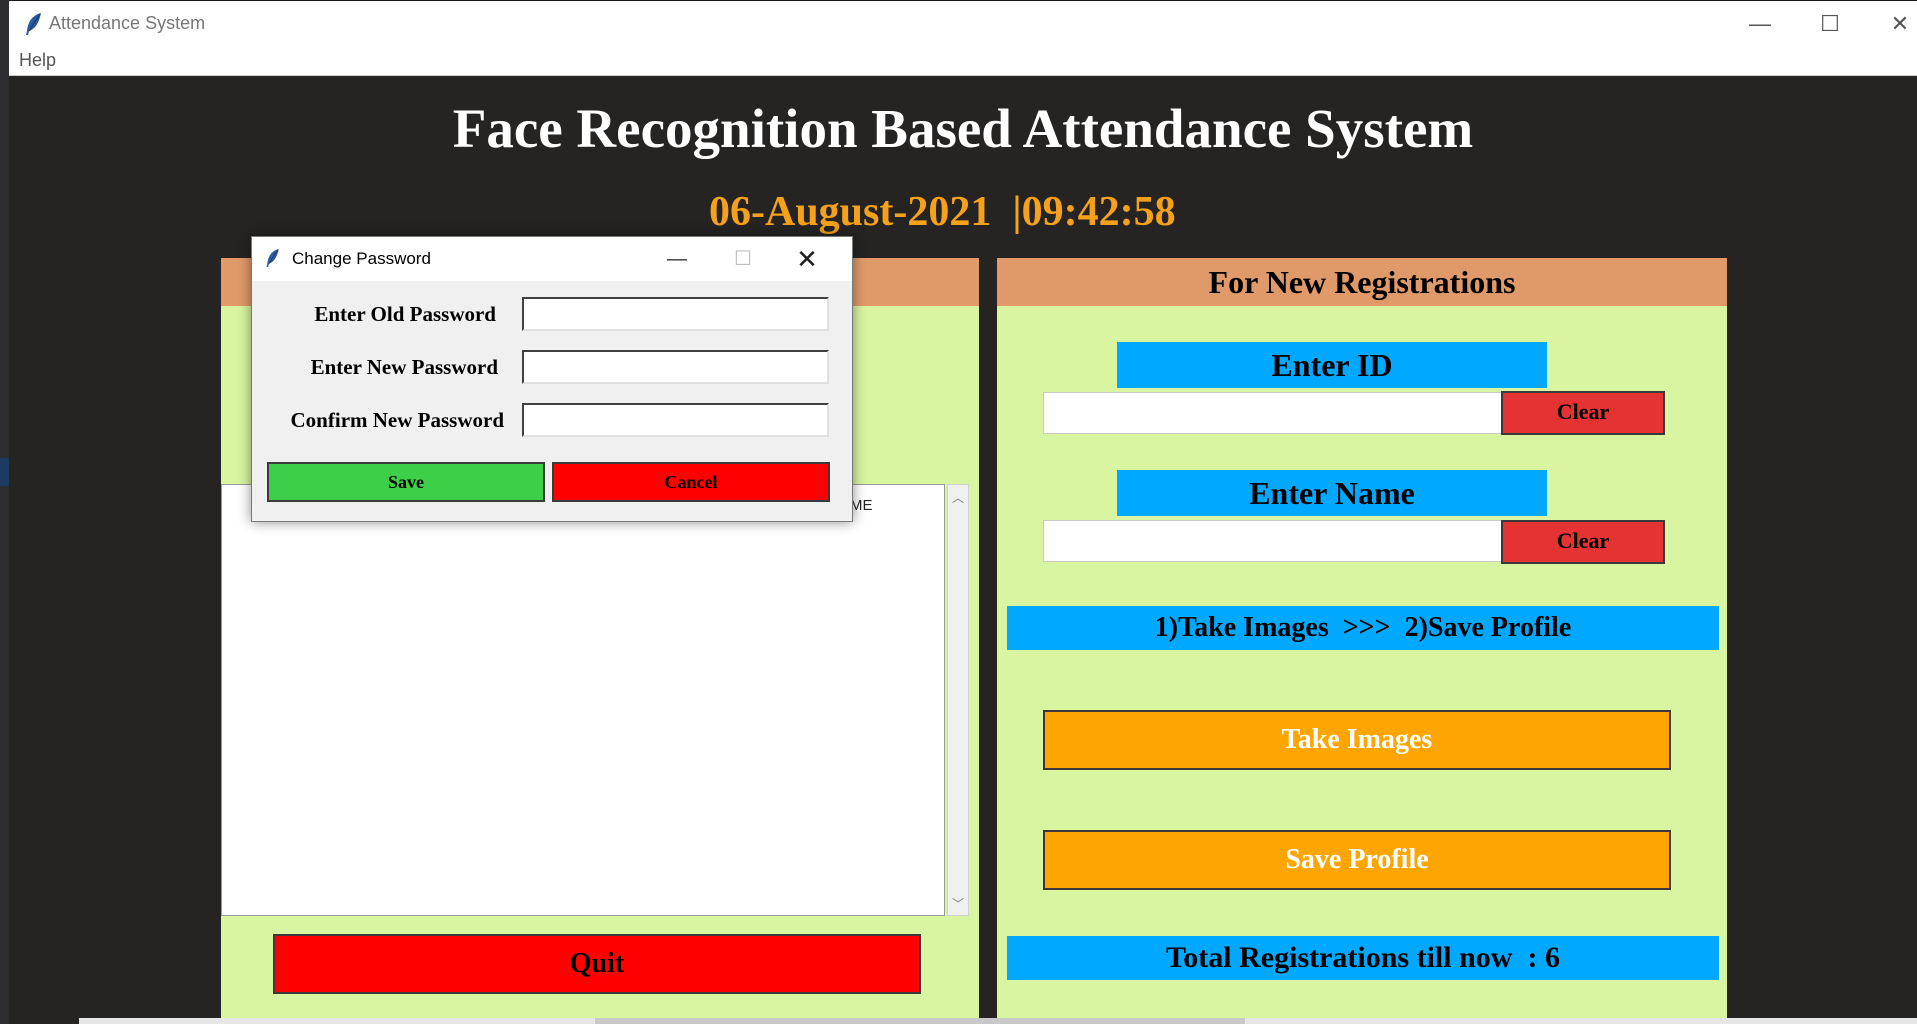  Describe the element at coordinates (743, 259) in the screenshot. I see `dialog-maximize-button: ☐` at that location.